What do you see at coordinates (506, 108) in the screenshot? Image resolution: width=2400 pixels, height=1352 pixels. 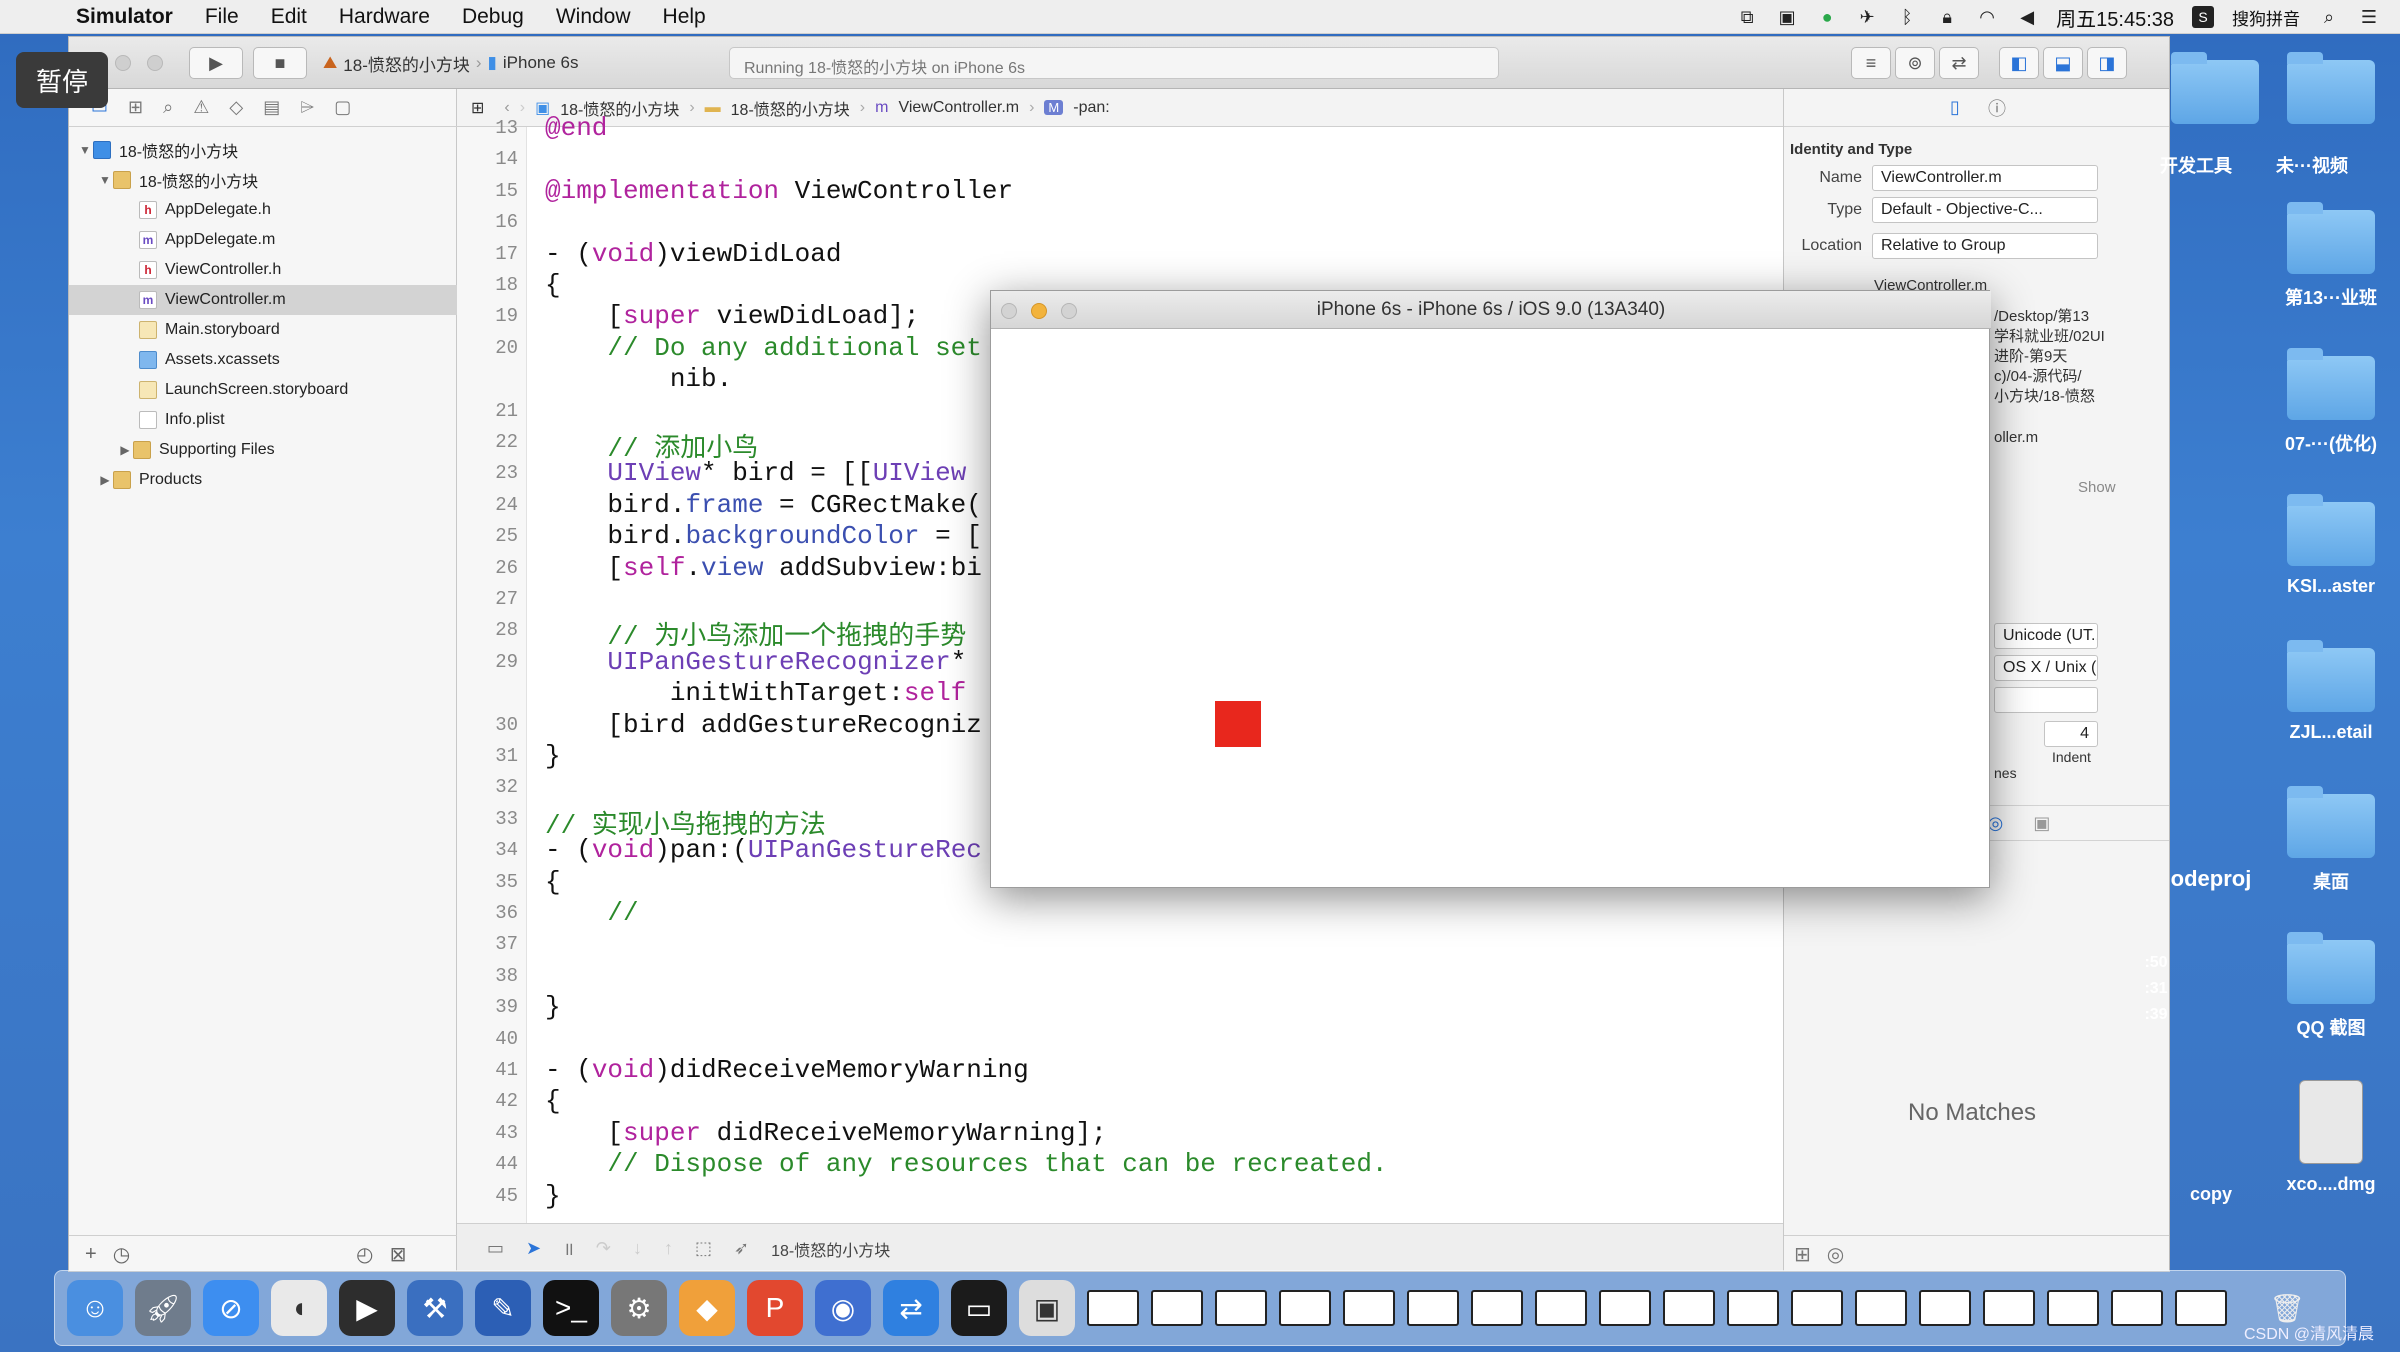 I see `back-arrow-icon: ‹` at bounding box center [506, 108].